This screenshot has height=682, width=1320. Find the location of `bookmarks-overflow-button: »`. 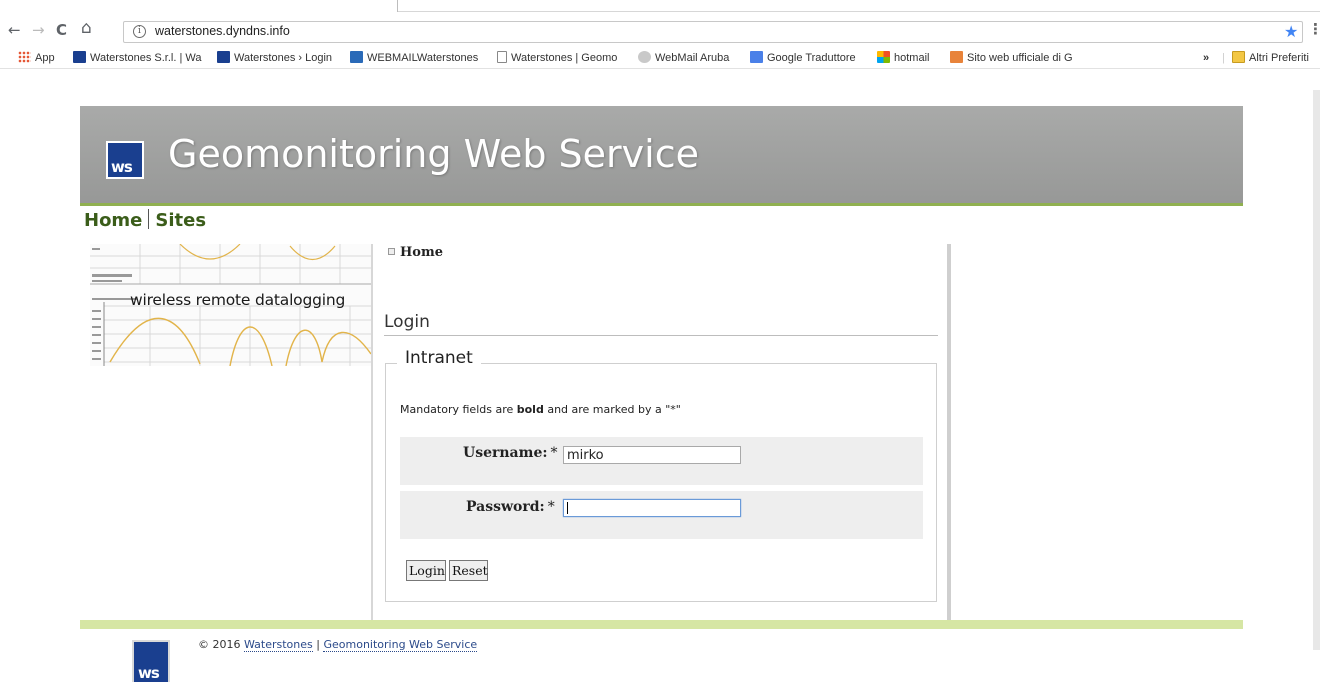

bookmarks-overflow-button: » is located at coordinates (1206, 59).